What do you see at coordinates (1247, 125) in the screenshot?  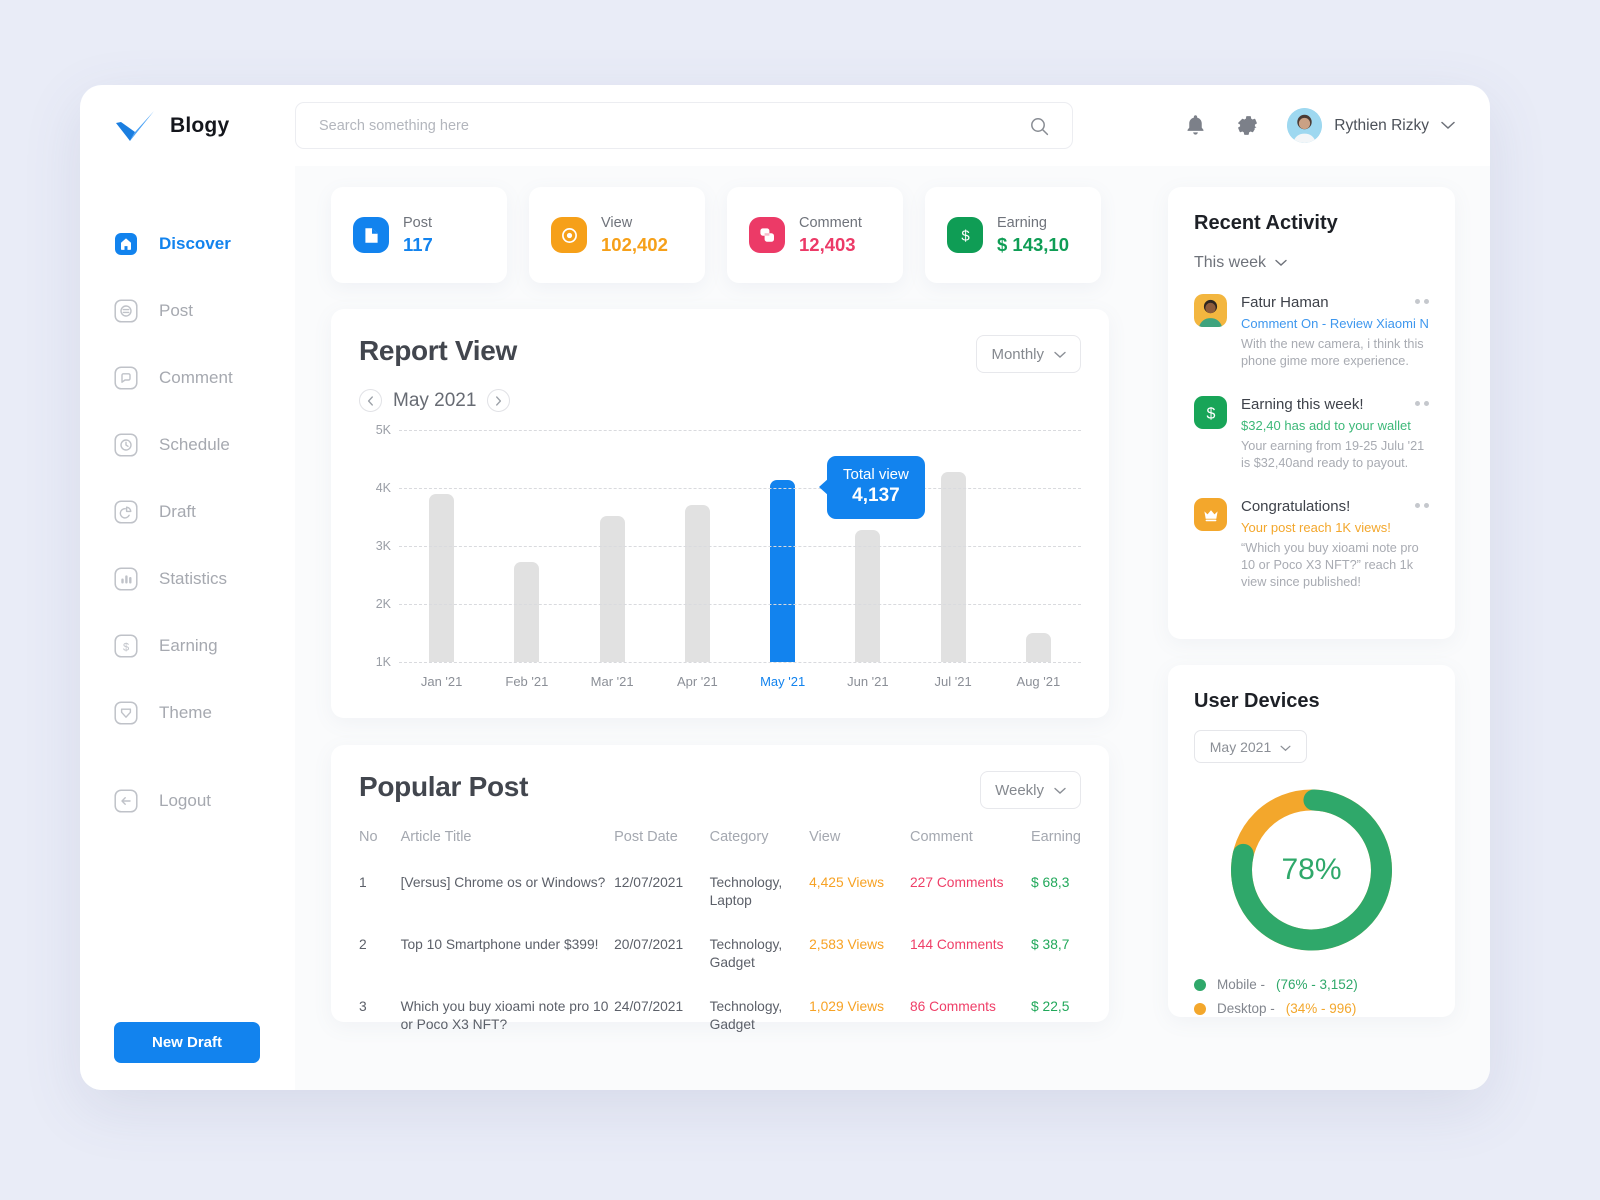 I see `gear-icon` at bounding box center [1247, 125].